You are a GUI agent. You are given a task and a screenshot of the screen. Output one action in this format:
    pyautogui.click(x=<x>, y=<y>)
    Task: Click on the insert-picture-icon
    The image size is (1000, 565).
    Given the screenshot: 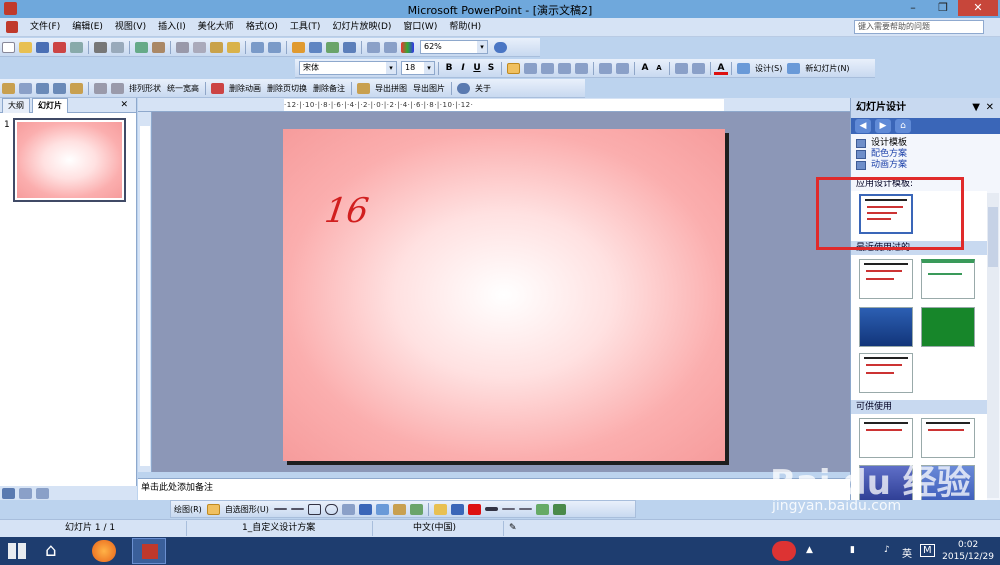 What is the action you would take?
    pyautogui.click(x=332, y=47)
    